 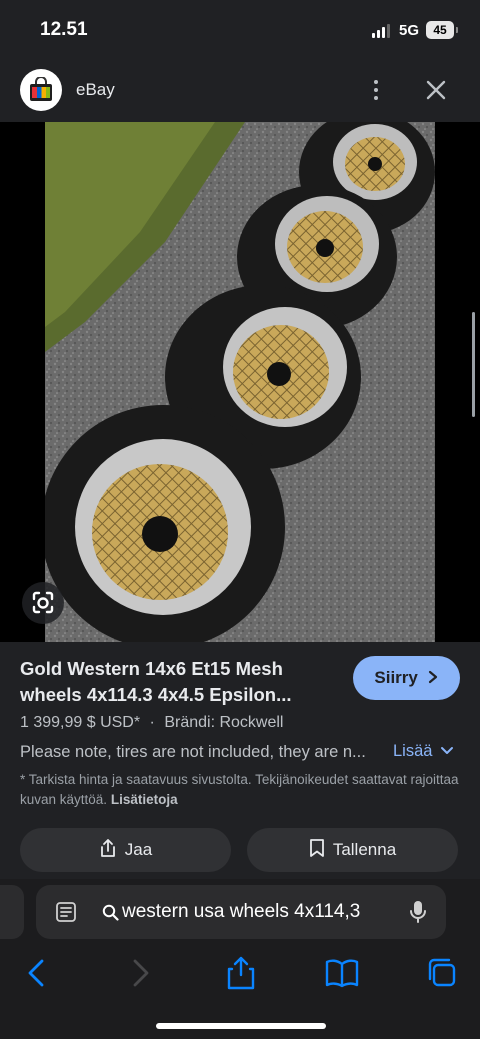 I want to click on status-time: 12.51, so click(x=64, y=29).